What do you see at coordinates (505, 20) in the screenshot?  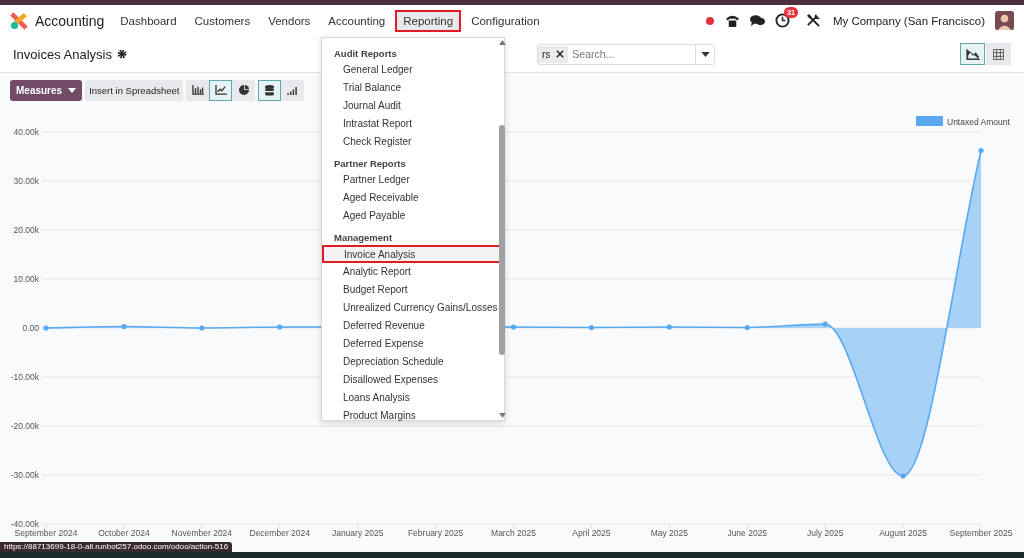 I see `menu-item: Configuration` at bounding box center [505, 20].